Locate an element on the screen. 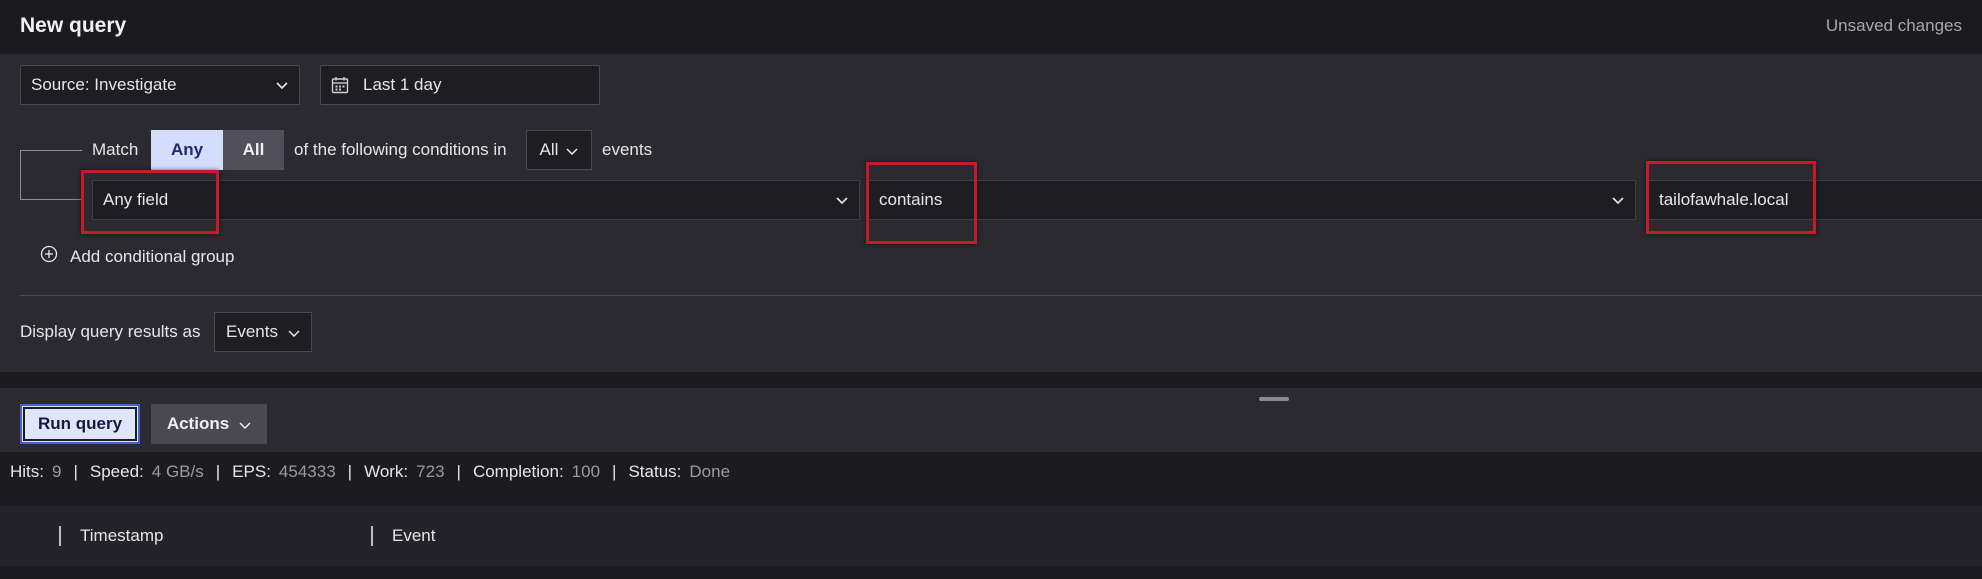 The width and height of the screenshot is (1982, 579). display-results-label: Display query results as is located at coordinates (110, 331).